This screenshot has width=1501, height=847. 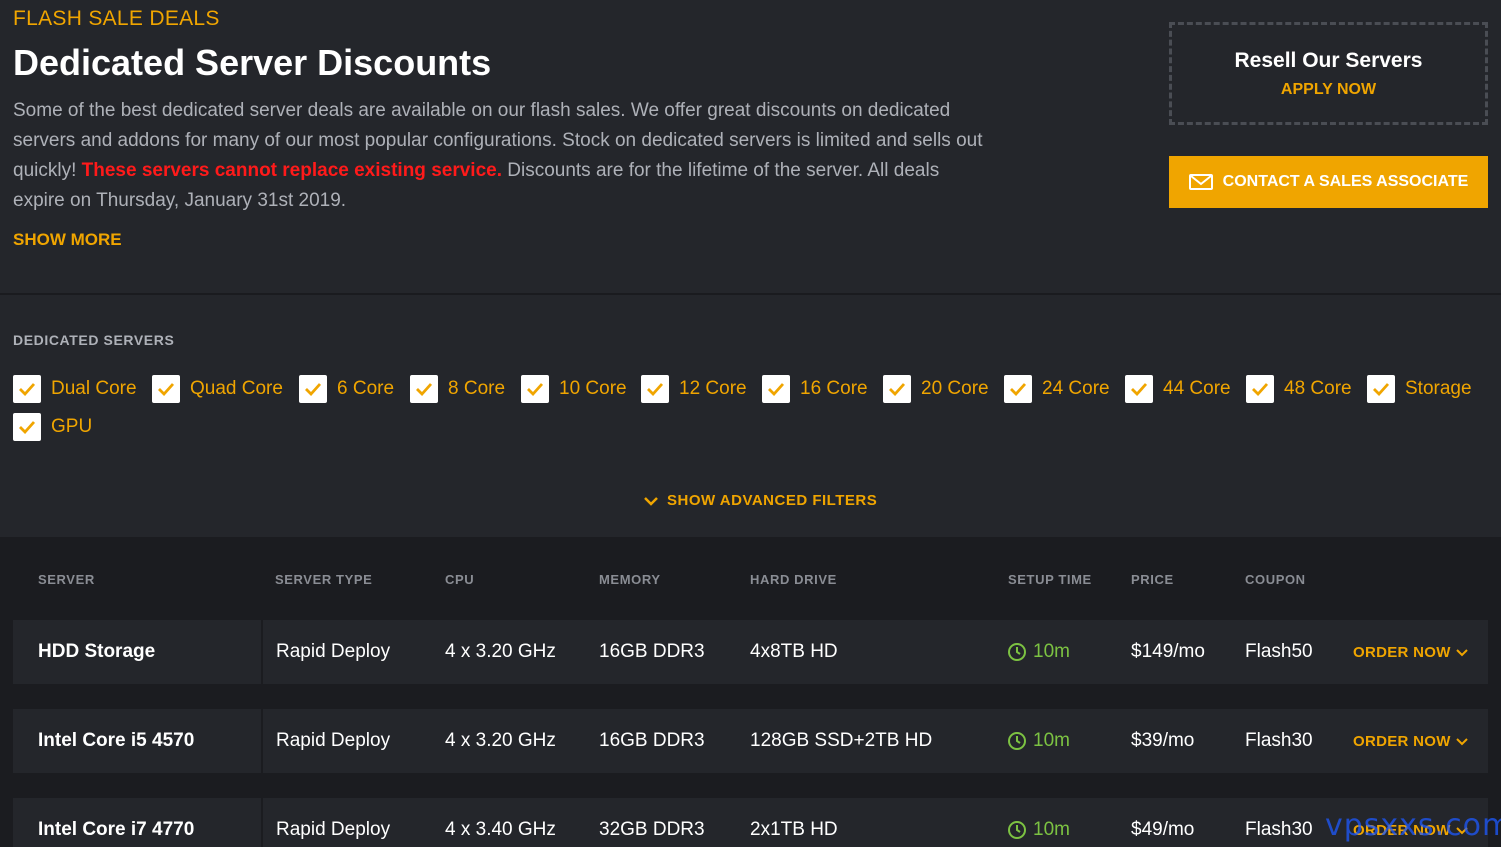 What do you see at coordinates (97, 651) in the screenshot?
I see `server-name: HDD Storage` at bounding box center [97, 651].